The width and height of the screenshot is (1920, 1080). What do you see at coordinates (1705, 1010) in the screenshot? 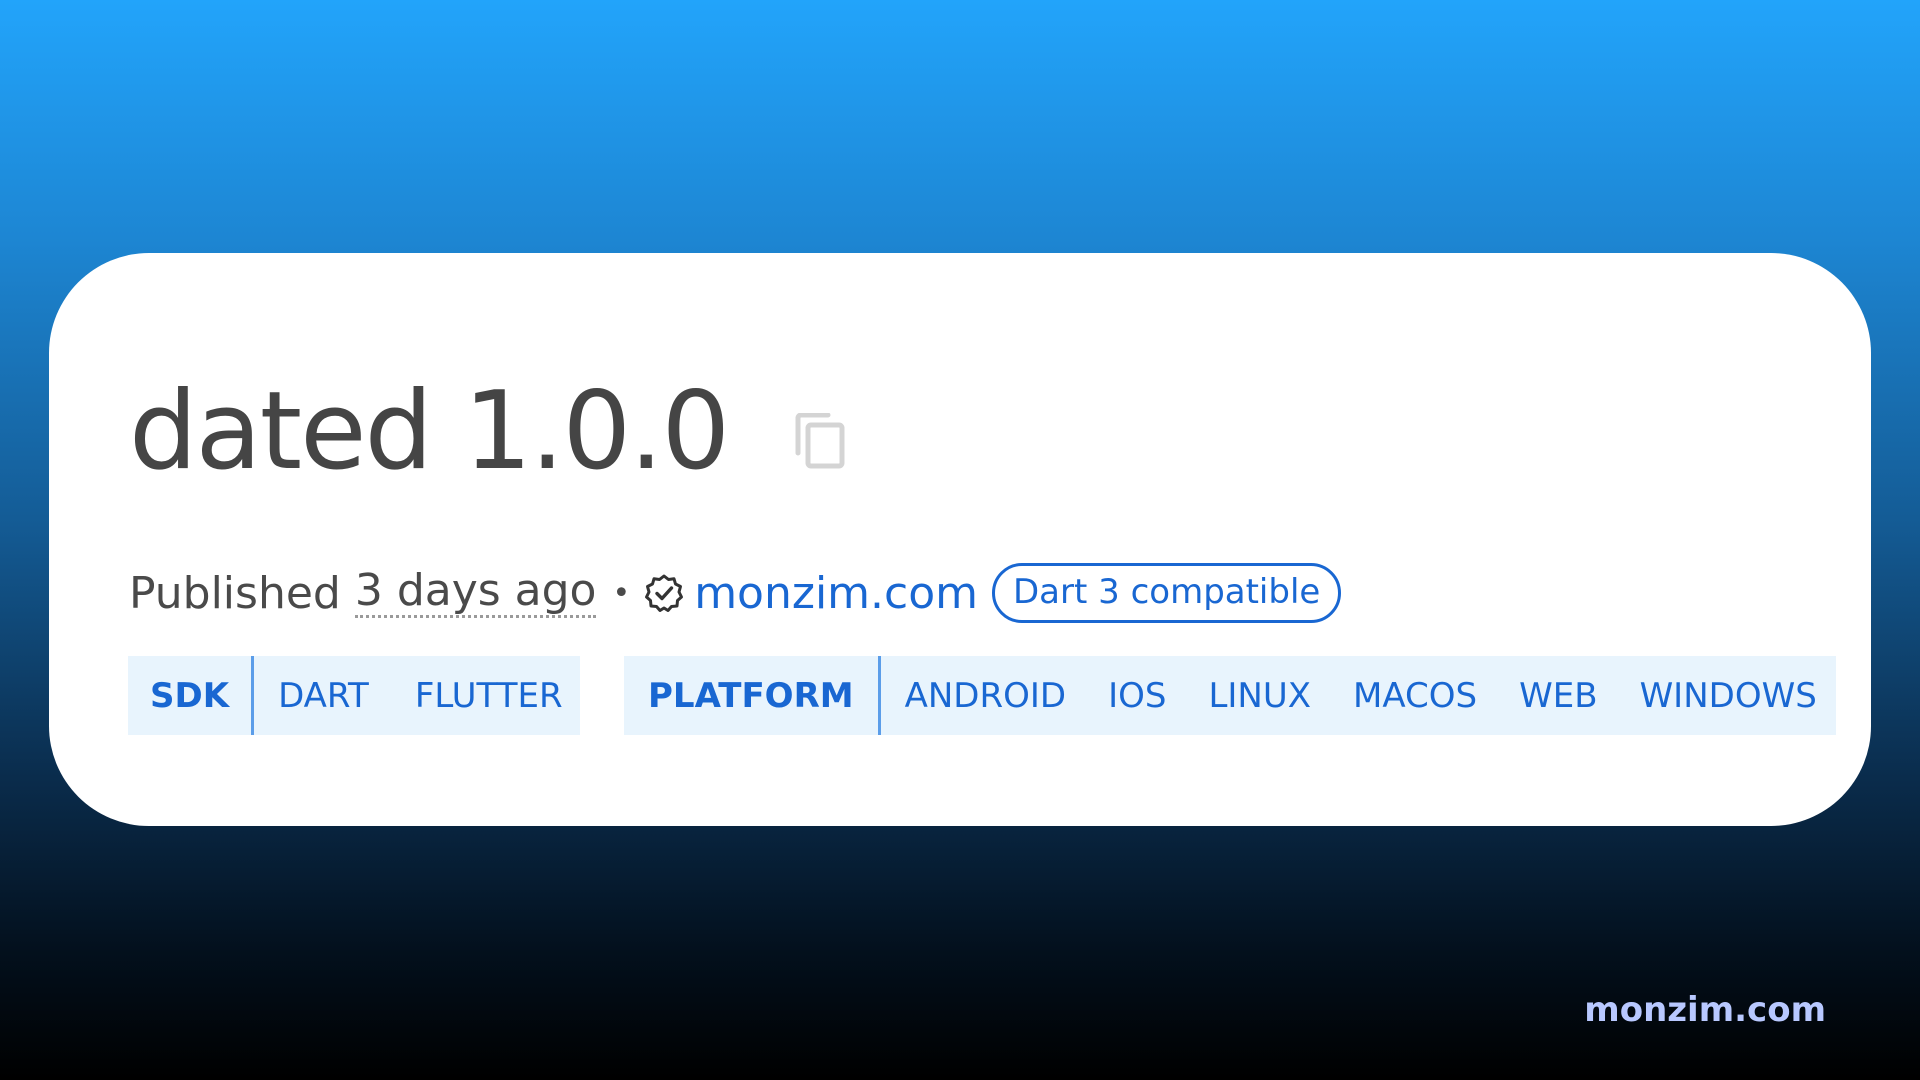
I see `watermark-text: monzim.com` at bounding box center [1705, 1010].